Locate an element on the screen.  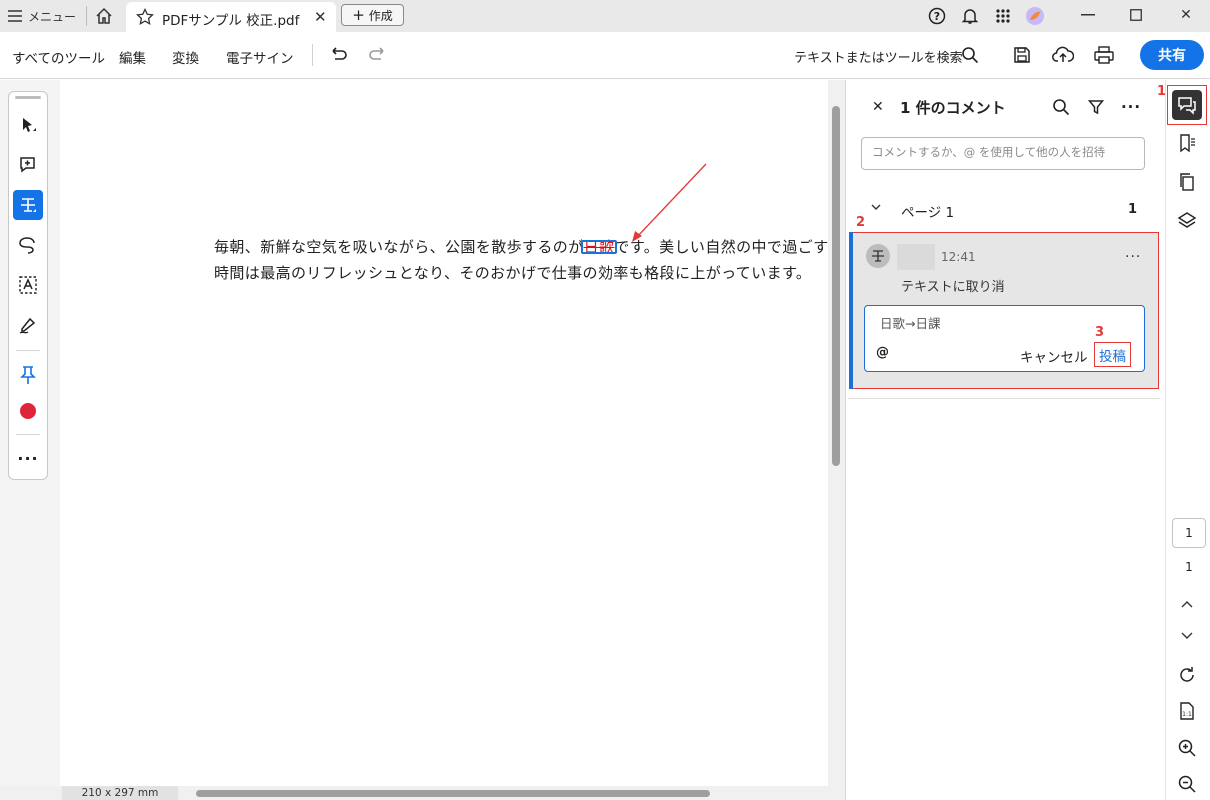
pin-icon is located at coordinates (28, 375).